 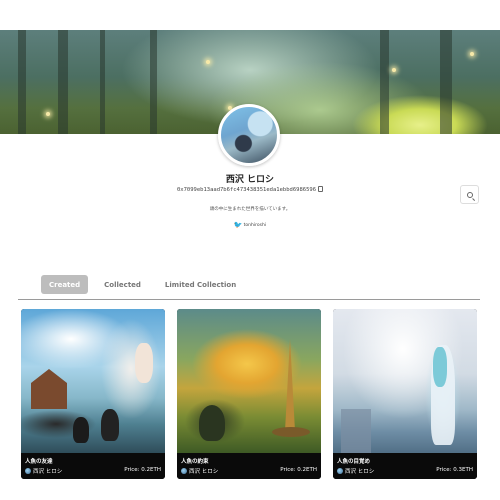 I want to click on twitter-link: 🐦tonhiroshi, so click(x=250, y=225).